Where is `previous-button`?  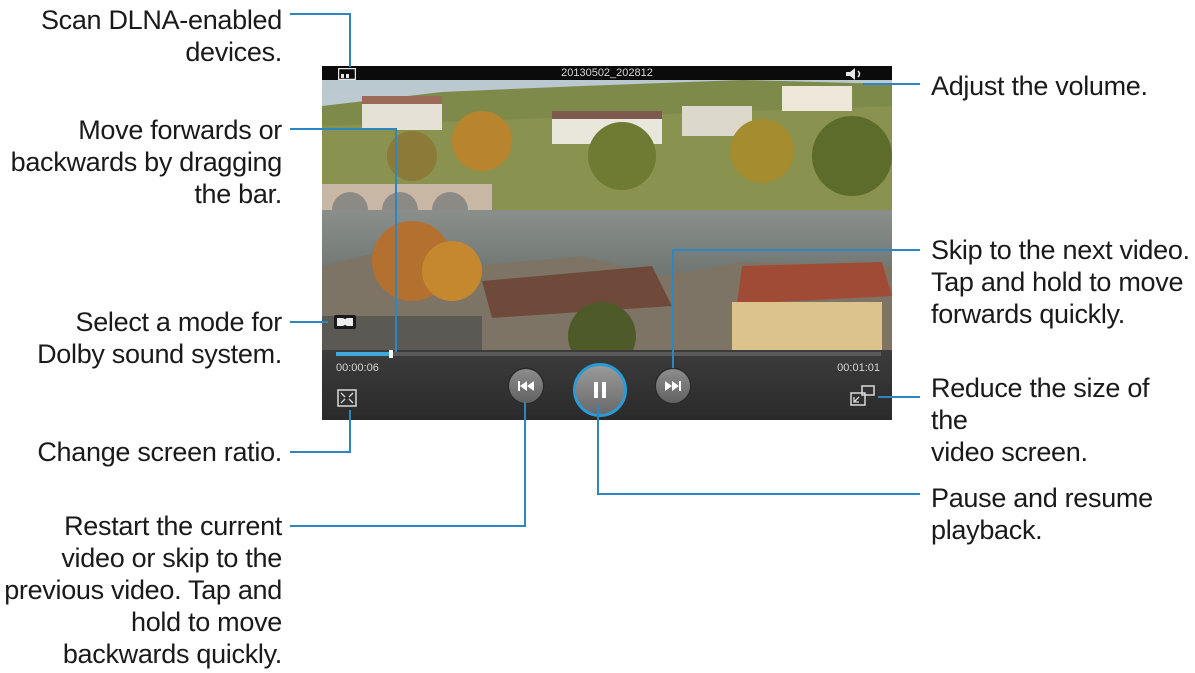 previous-button is located at coordinates (526, 386).